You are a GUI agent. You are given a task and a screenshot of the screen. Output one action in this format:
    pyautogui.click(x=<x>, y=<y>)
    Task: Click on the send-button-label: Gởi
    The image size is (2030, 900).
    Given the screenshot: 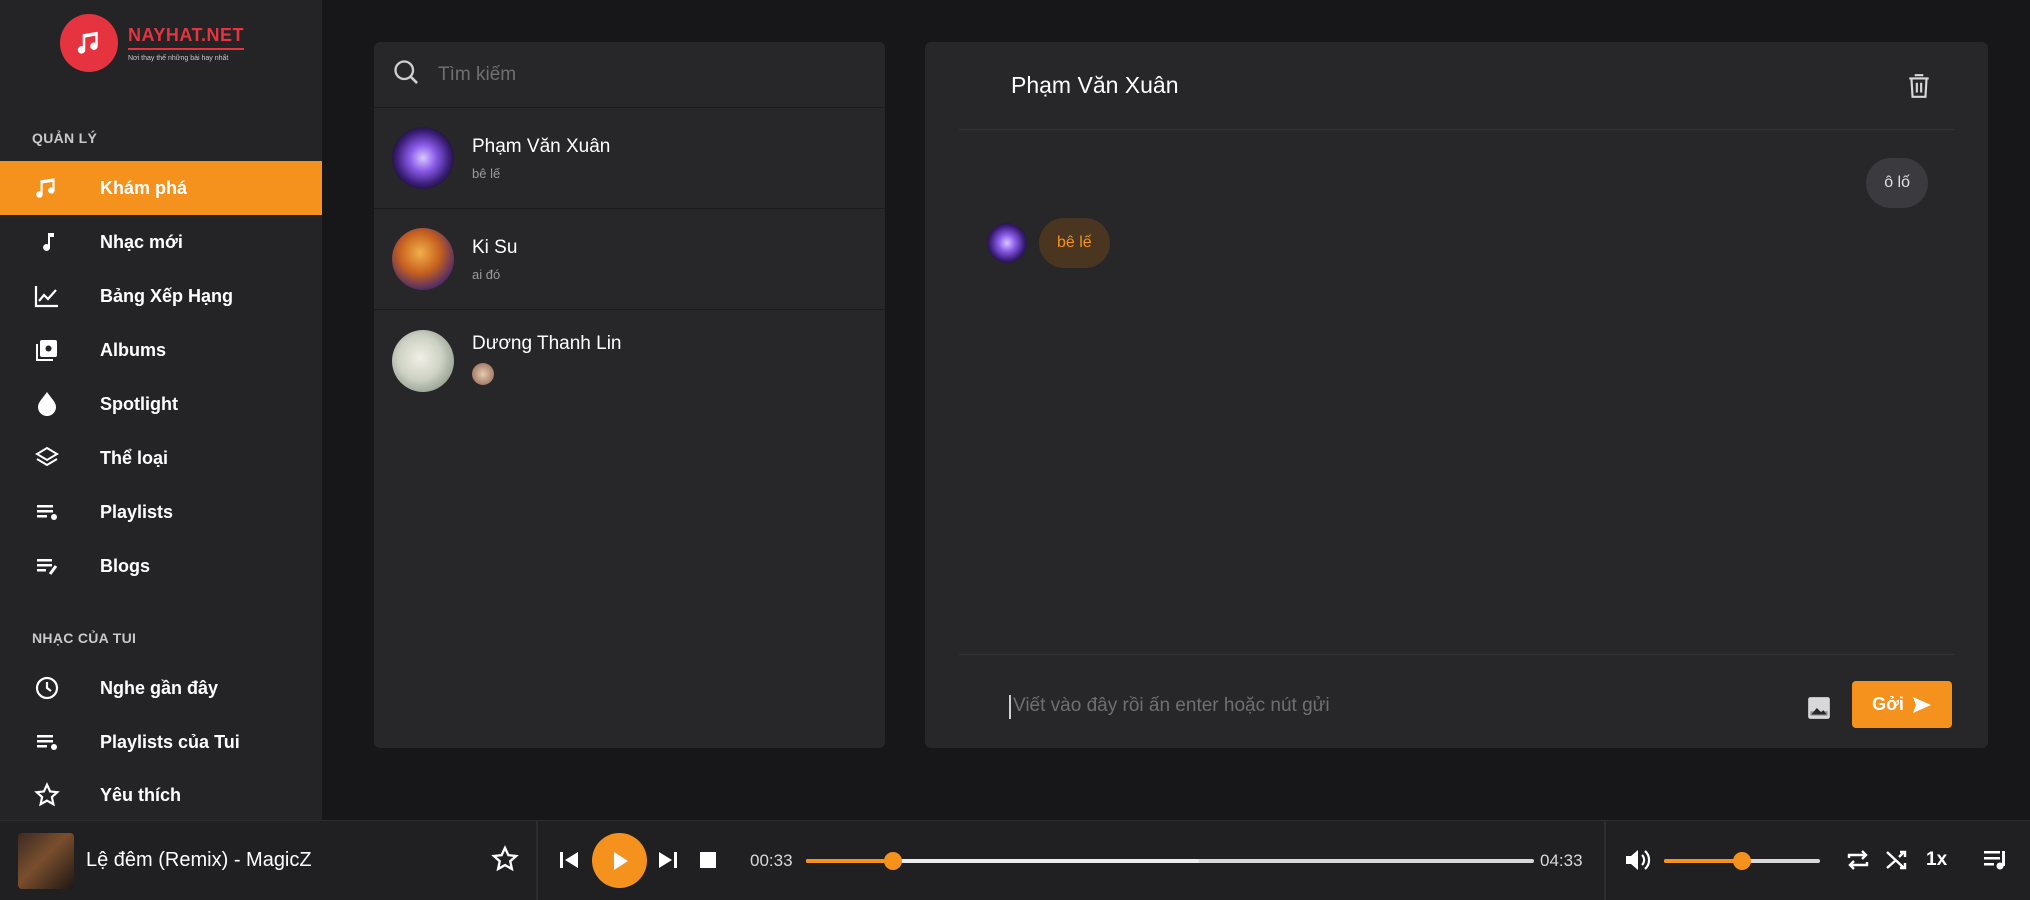 What is the action you would take?
    pyautogui.click(x=1888, y=704)
    